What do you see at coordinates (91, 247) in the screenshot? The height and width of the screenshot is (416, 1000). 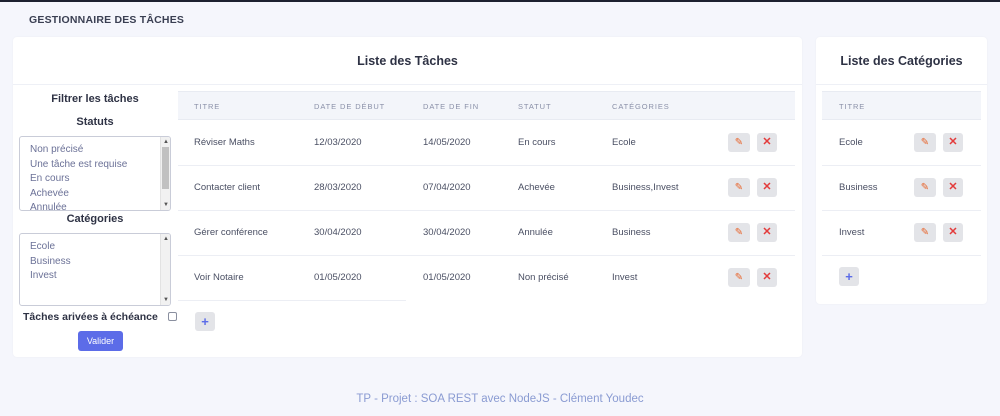 I see `category-option: Ecole` at bounding box center [91, 247].